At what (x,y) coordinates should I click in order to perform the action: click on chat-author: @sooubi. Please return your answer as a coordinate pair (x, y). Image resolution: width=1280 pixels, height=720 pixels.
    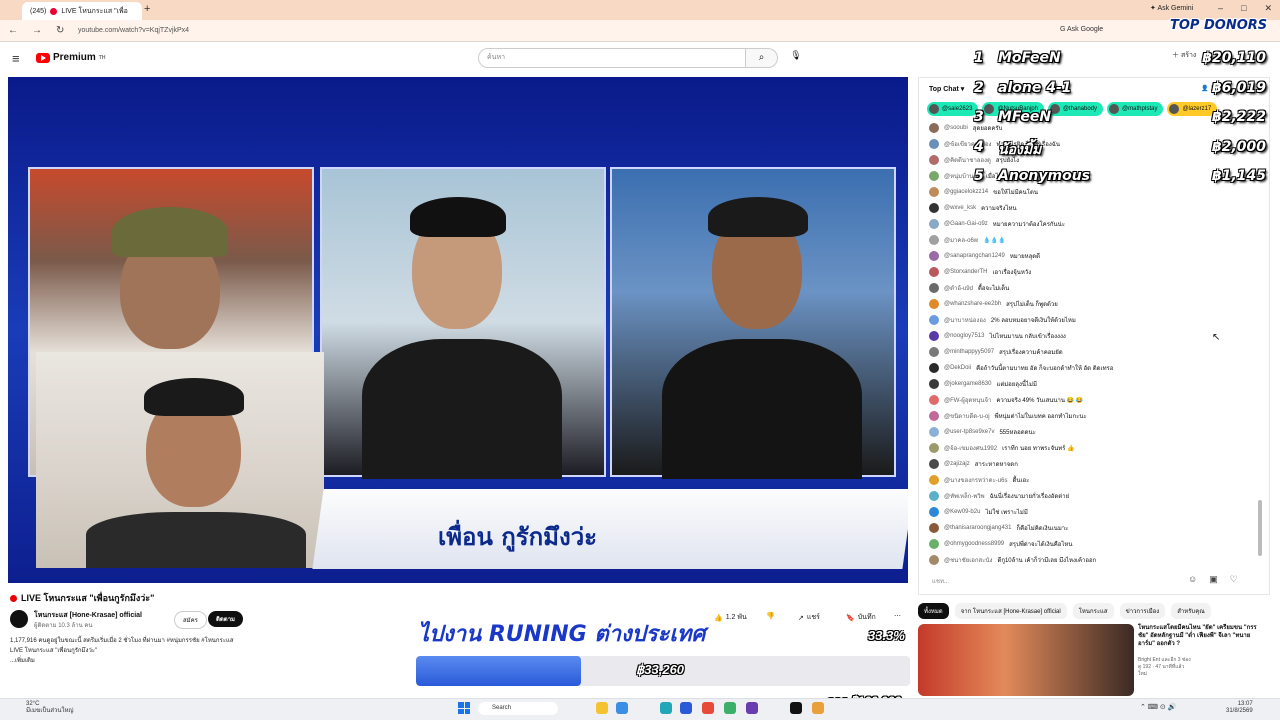
    Looking at the image, I should click on (956, 128).